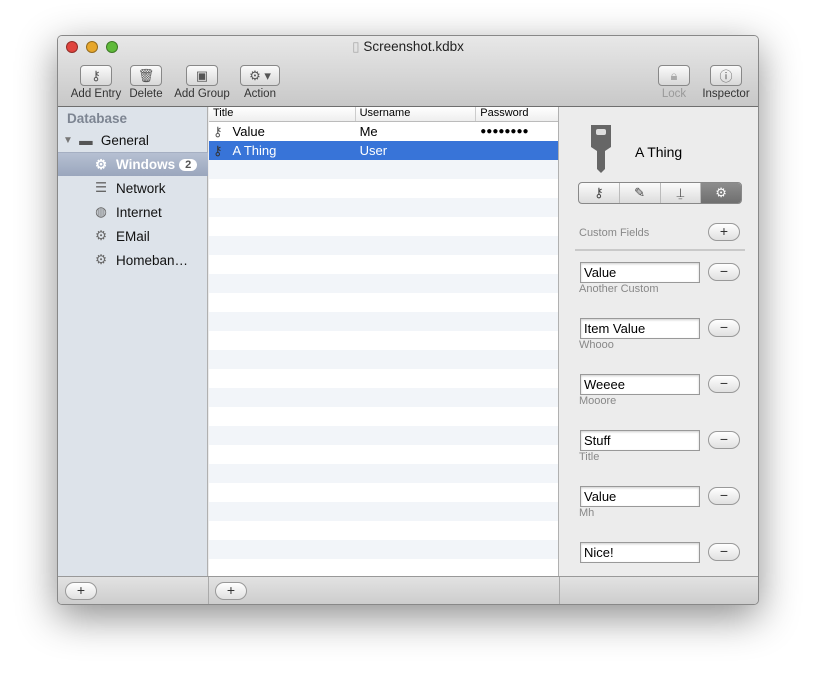 Image resolution: width=816 pixels, height=685 pixels. I want to click on sidebar-group-general: ▼ ▬ General, so click(133, 140).